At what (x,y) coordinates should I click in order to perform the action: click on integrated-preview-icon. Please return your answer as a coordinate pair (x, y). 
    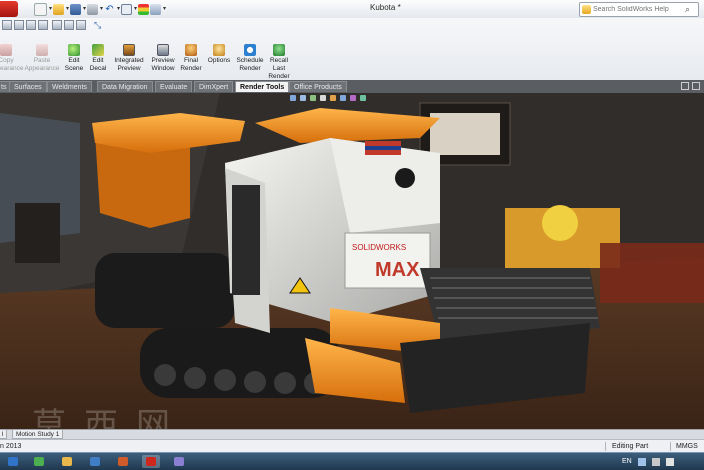
    Looking at the image, I should click on (129, 50).